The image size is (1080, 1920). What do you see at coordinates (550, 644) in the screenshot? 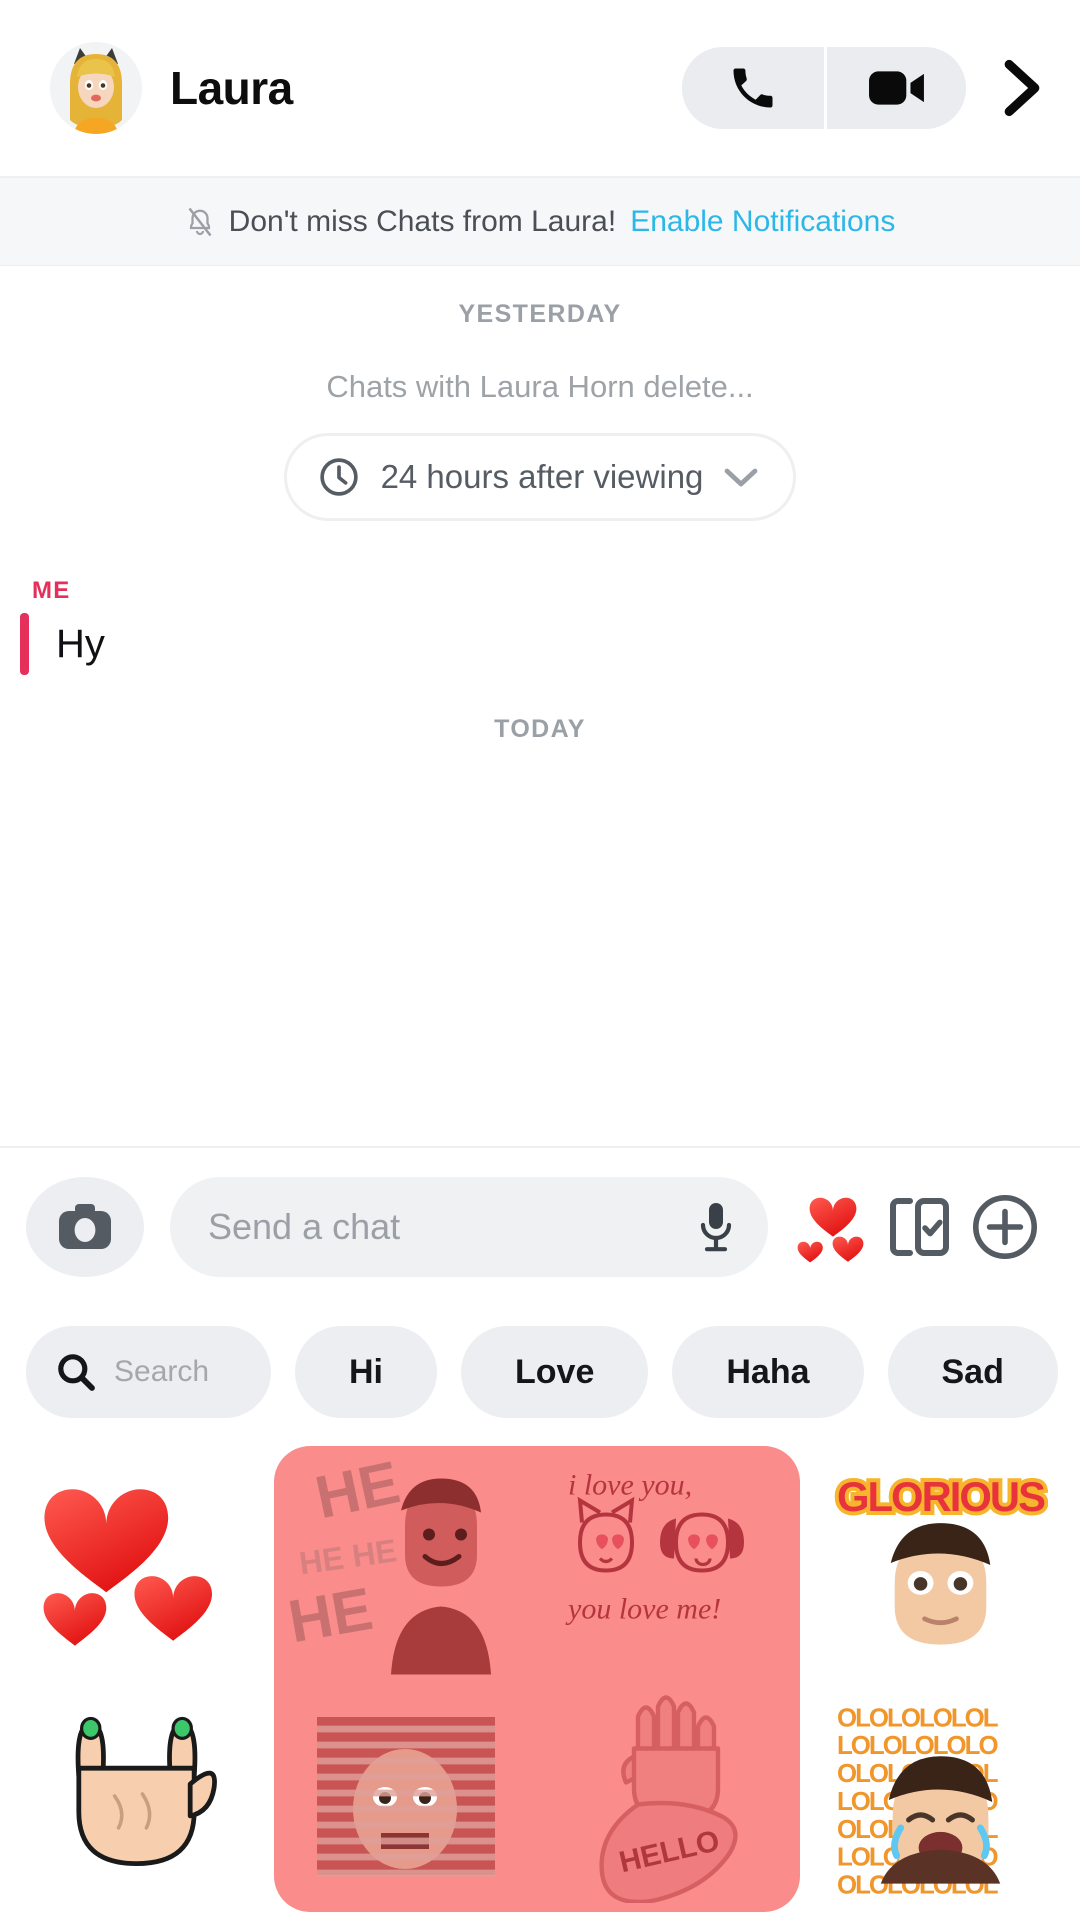
I see `message-row: Hy` at bounding box center [550, 644].